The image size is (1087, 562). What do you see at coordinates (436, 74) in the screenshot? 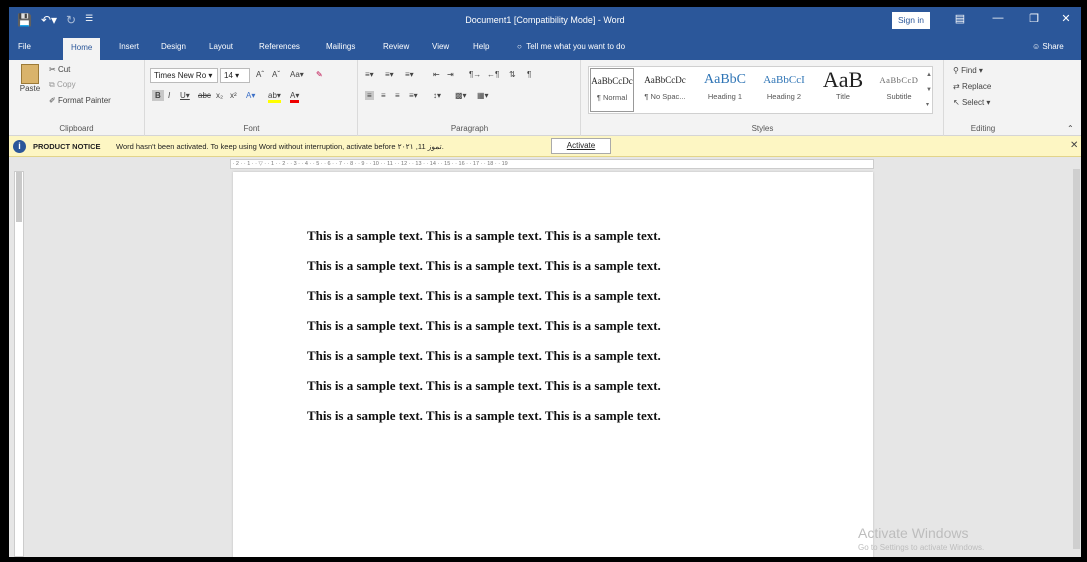
I see `decrease-indent-icon: ⇤` at bounding box center [436, 74].